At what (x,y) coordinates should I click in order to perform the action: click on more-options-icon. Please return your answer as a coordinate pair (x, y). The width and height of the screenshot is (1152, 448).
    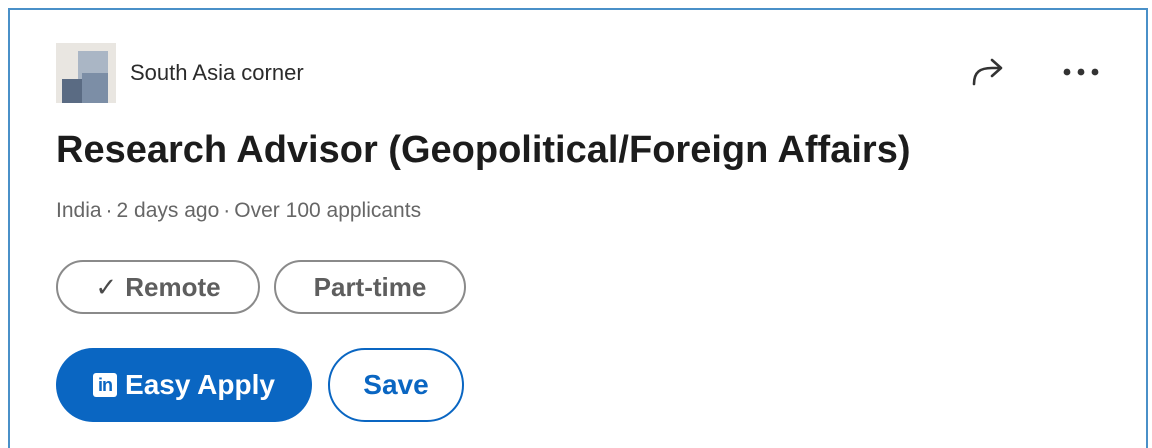
    Looking at the image, I should click on (1081, 72).